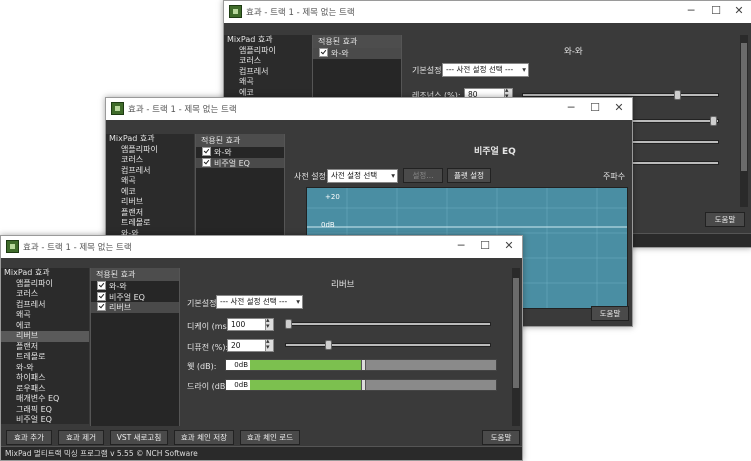 The width and height of the screenshot is (751, 461). I want to click on add-effect-button: 효과 추가, so click(29, 437).